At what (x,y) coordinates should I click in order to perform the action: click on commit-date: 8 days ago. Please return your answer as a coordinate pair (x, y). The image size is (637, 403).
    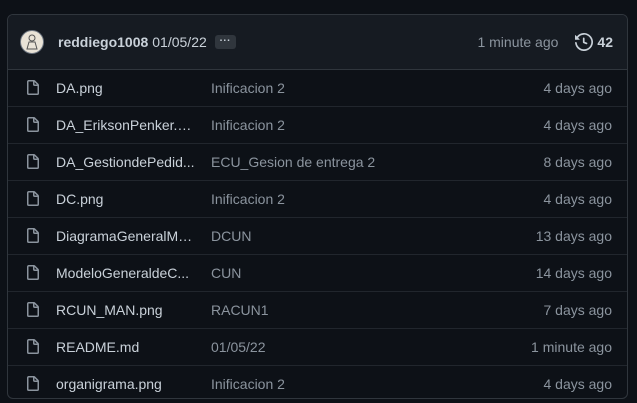
    Looking at the image, I should click on (578, 162).